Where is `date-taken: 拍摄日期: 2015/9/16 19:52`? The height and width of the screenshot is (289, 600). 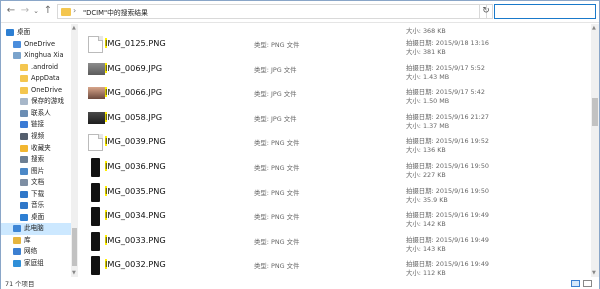 date-taken: 拍摄日期: 2015/9/16 19:52 is located at coordinates (447, 141).